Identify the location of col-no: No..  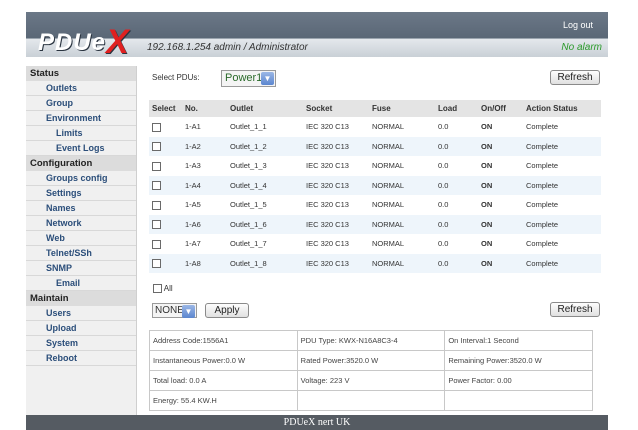
(204, 108).